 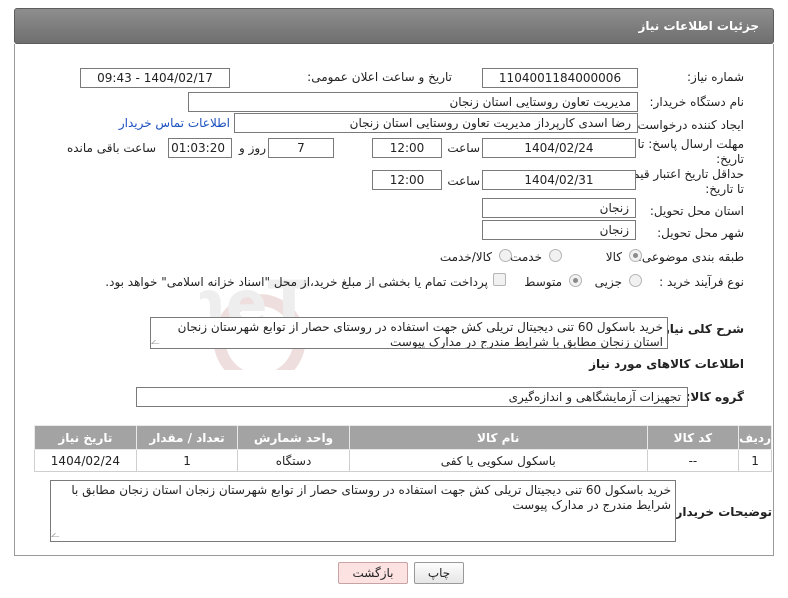 What do you see at coordinates (701, 329) in the screenshot?
I see `general-desc-label: شرح کلی نیاز:` at bounding box center [701, 329].